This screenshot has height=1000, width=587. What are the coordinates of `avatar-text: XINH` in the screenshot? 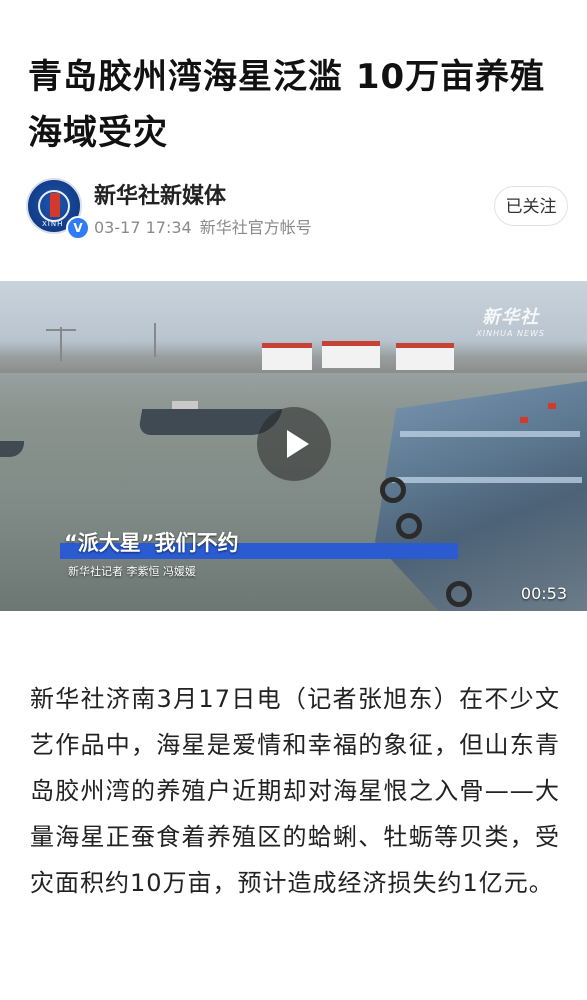 It's located at (53, 224).